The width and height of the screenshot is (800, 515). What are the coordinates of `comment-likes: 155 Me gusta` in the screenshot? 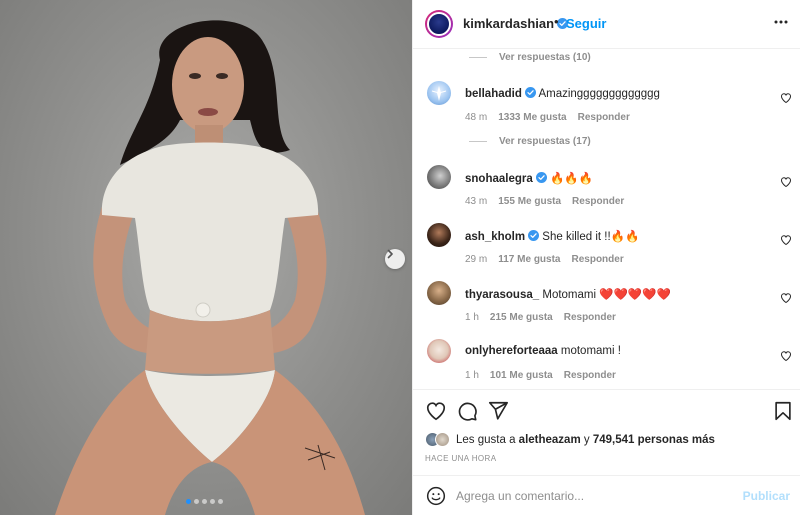 It's located at (529, 201).